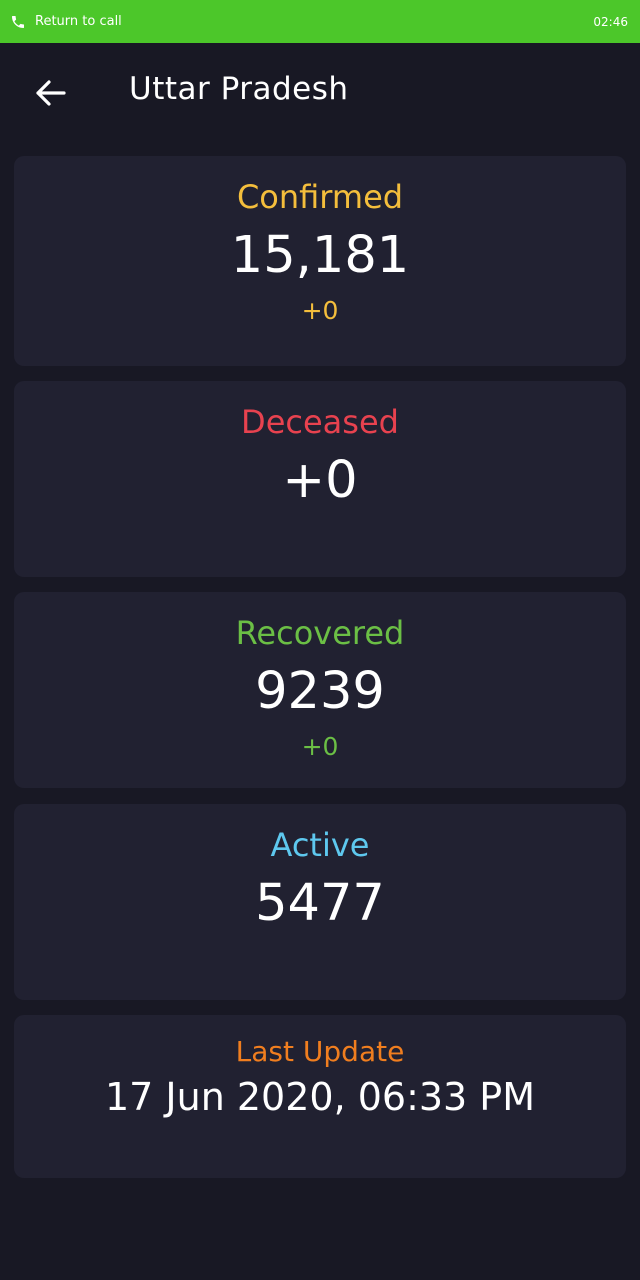 The height and width of the screenshot is (1280, 640). Describe the element at coordinates (239, 89) in the screenshot. I see `page-title: Uttar Pradesh` at that location.